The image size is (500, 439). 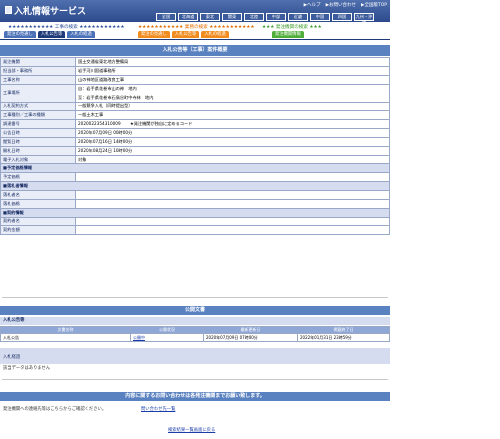 What do you see at coordinates (210, 17) in the screenshot?
I see `region-tohoku: 東北` at bounding box center [210, 17].